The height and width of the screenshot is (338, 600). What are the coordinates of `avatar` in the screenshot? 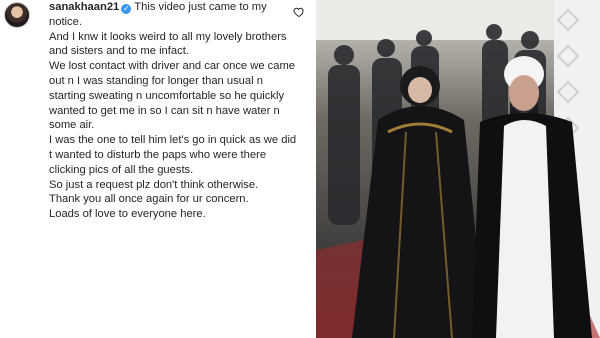 It's located at (17, 15).